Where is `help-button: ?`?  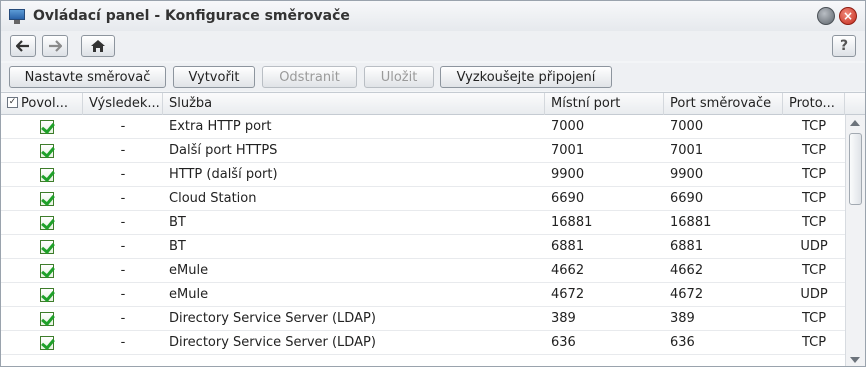 help-button: ? is located at coordinates (844, 46).